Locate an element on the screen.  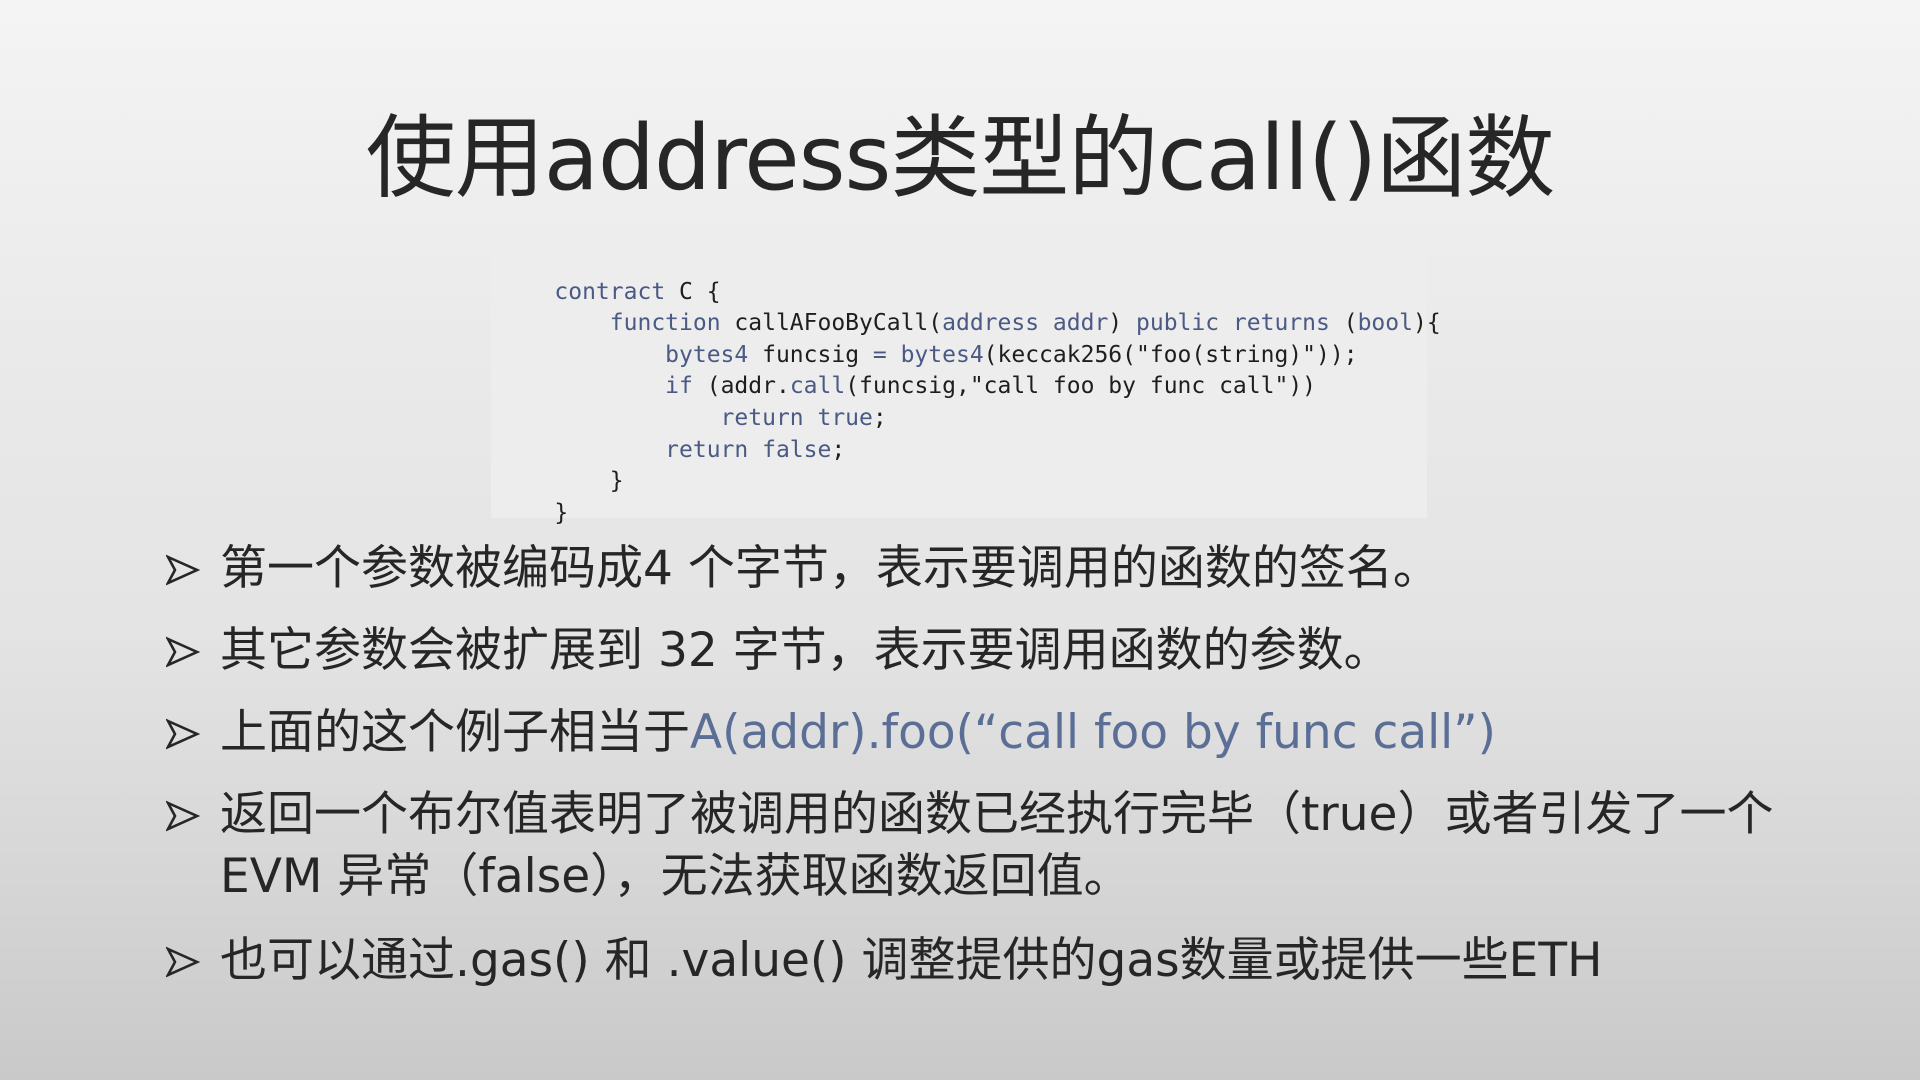
code-token: (keccak256("foo(string)")); is located at coordinates (1170, 354).